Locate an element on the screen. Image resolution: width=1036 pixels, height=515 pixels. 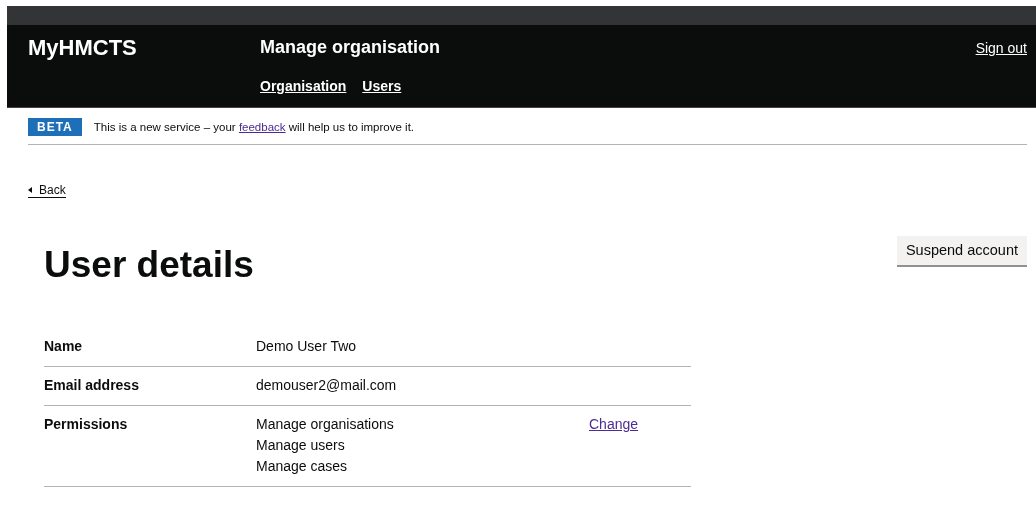
nav-link: Users is located at coordinates (382, 86).